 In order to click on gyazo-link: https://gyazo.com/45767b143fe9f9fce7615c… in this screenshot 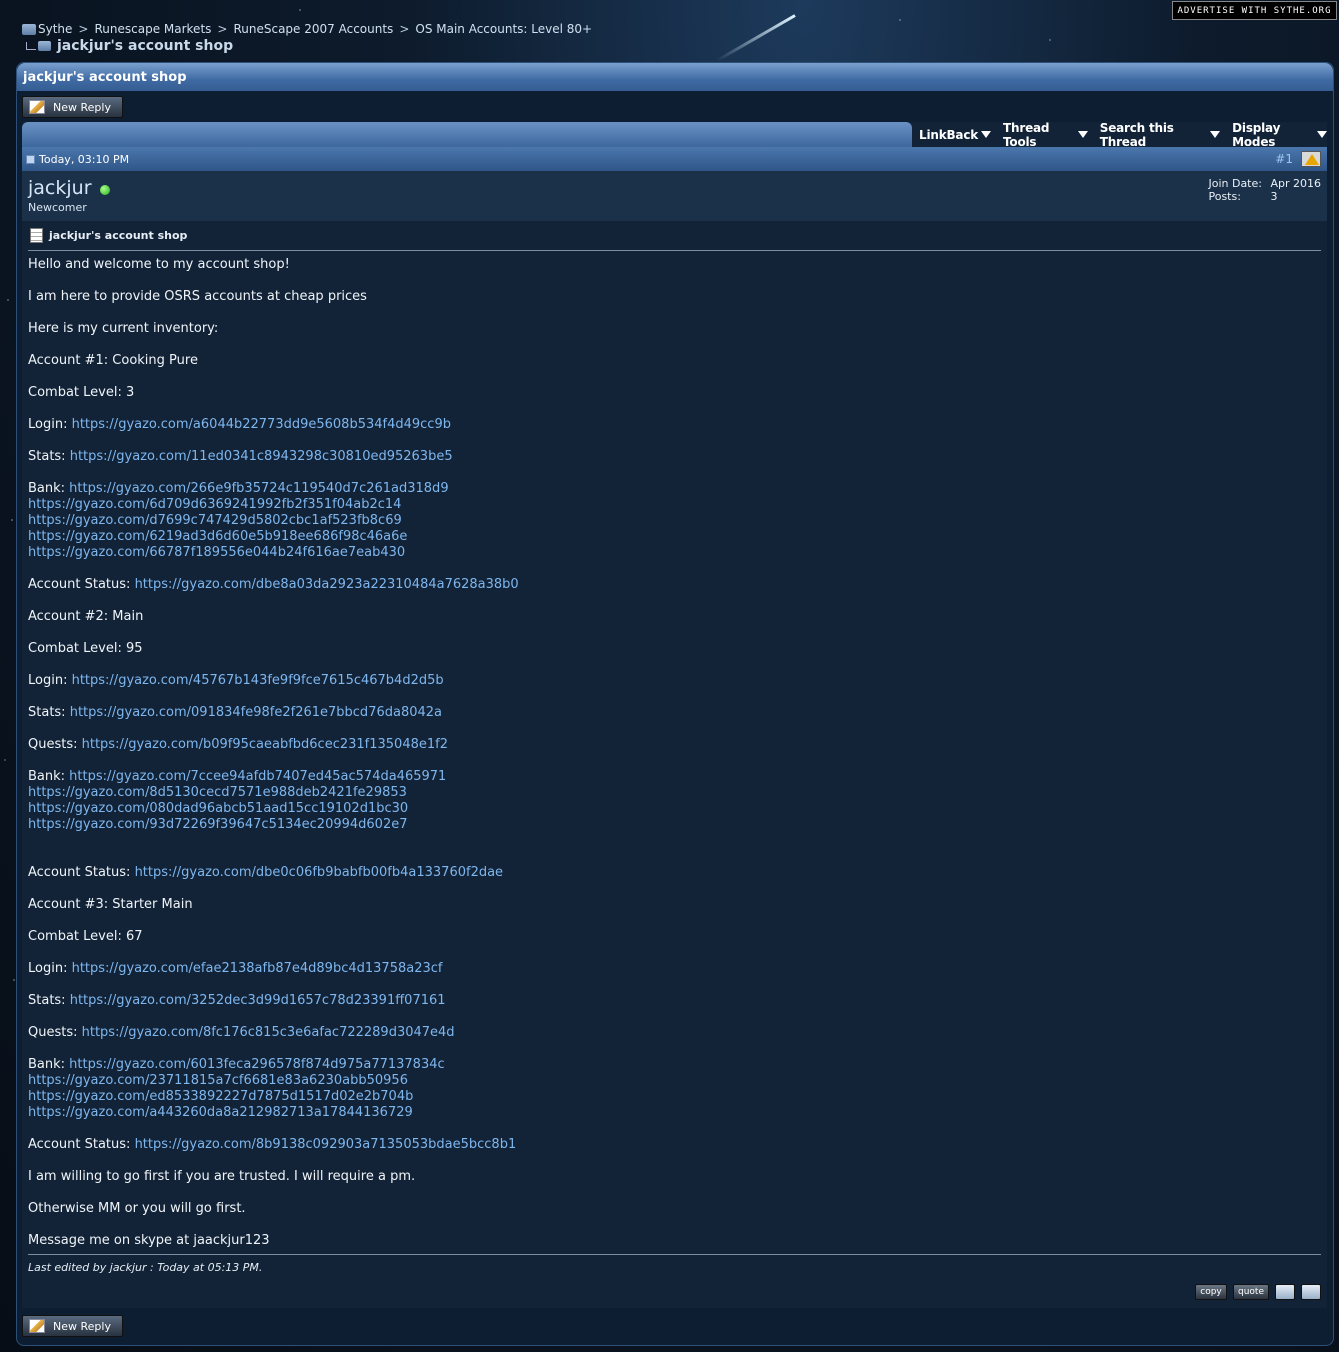, I will do `click(258, 680)`.